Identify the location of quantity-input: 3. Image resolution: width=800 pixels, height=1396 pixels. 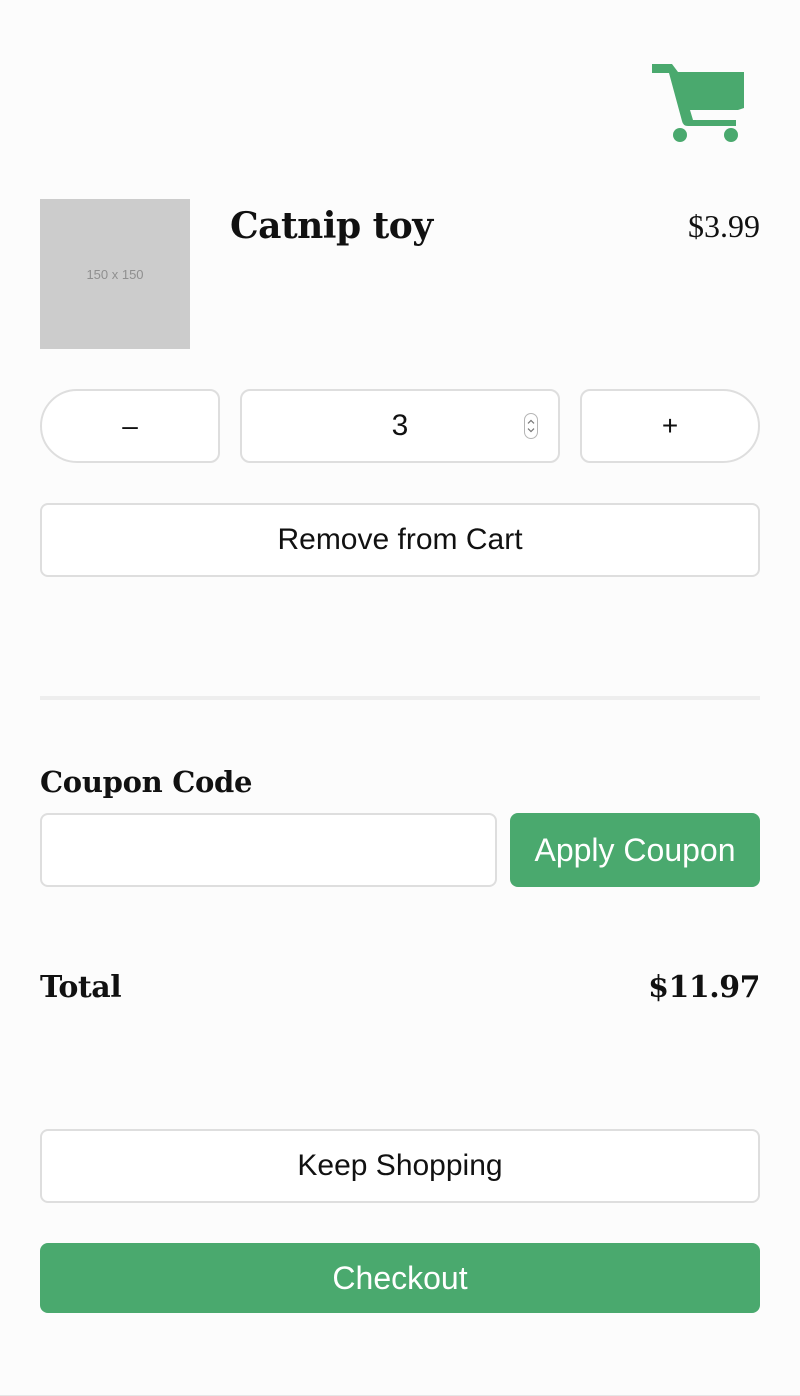
(400, 426).